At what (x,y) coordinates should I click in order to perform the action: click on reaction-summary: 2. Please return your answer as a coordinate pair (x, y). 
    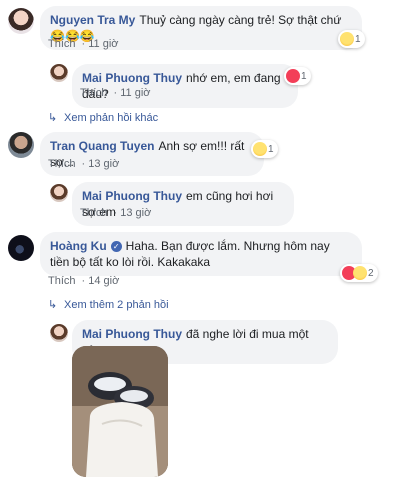
    Looking at the image, I should click on (359, 273).